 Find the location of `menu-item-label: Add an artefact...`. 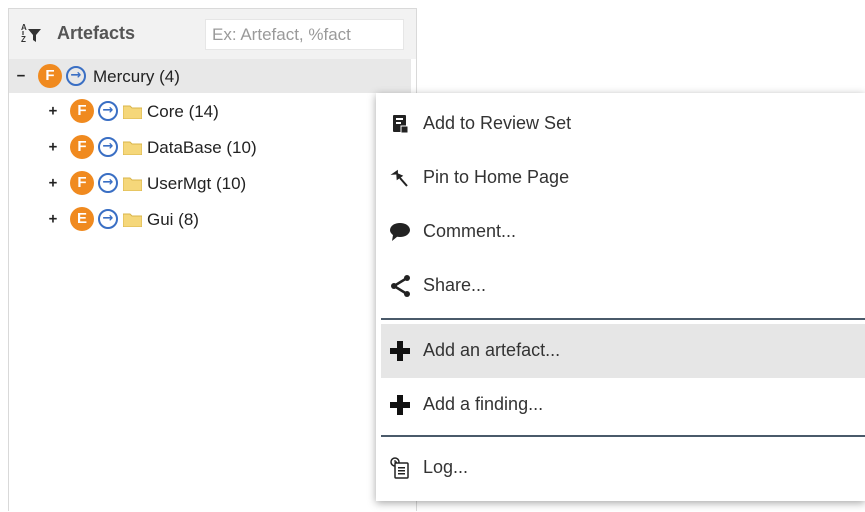

menu-item-label: Add an artefact... is located at coordinates (492, 350).